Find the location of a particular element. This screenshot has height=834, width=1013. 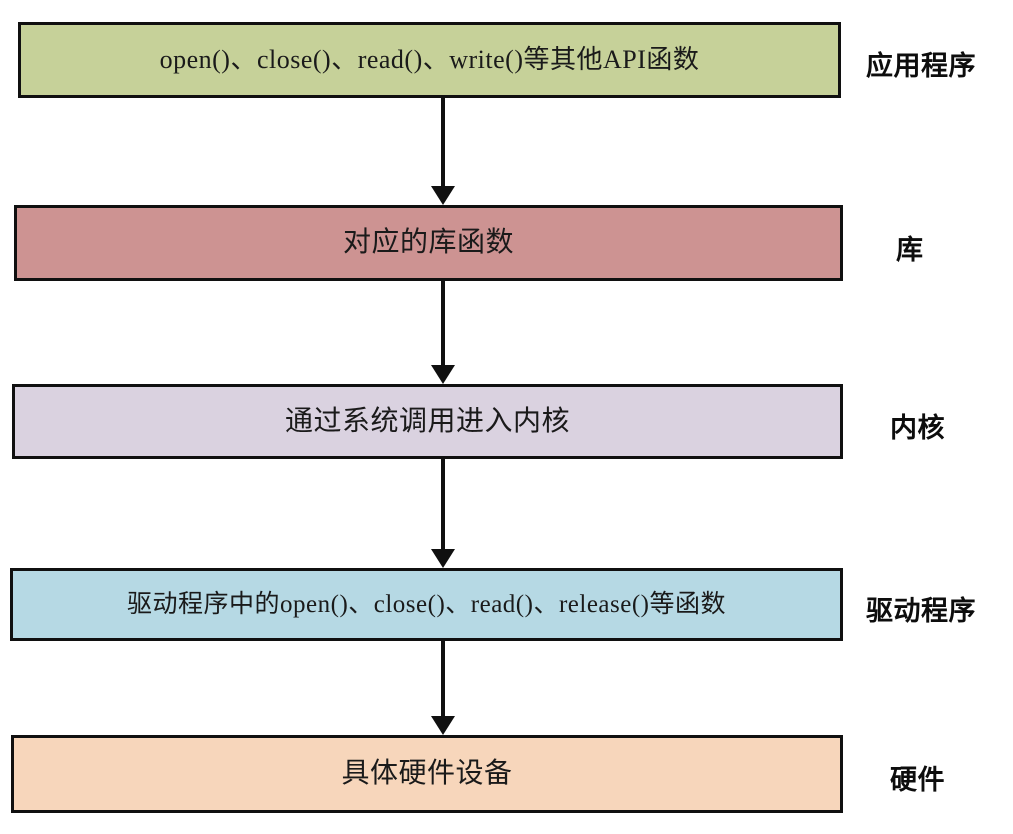

edge-application-library is located at coordinates (443, 151).